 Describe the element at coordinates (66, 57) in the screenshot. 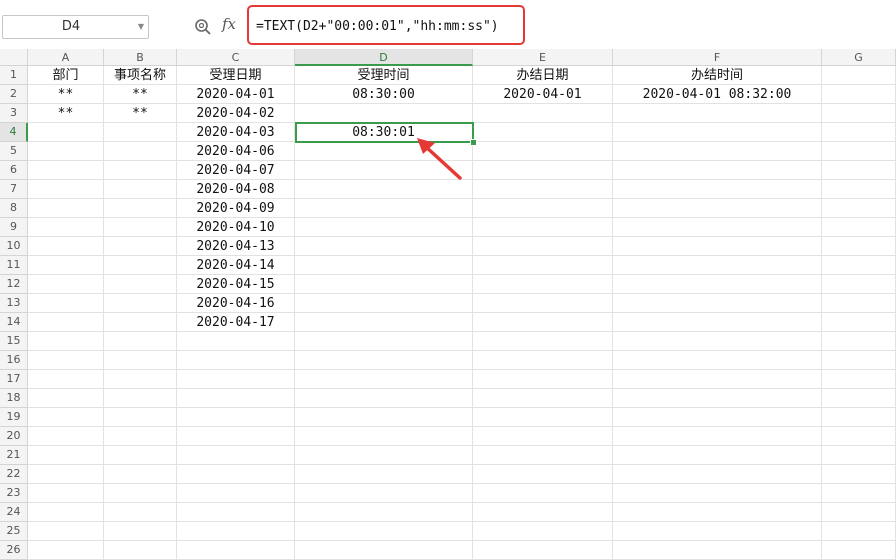

I see `column-header-A: A` at that location.